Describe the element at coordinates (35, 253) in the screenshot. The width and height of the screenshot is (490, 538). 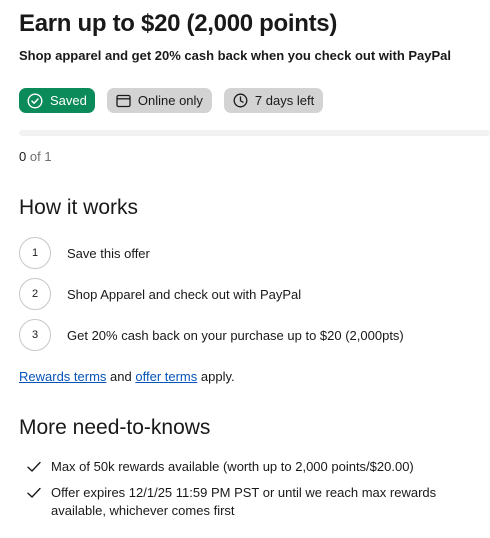
I see `step-number: 1` at that location.